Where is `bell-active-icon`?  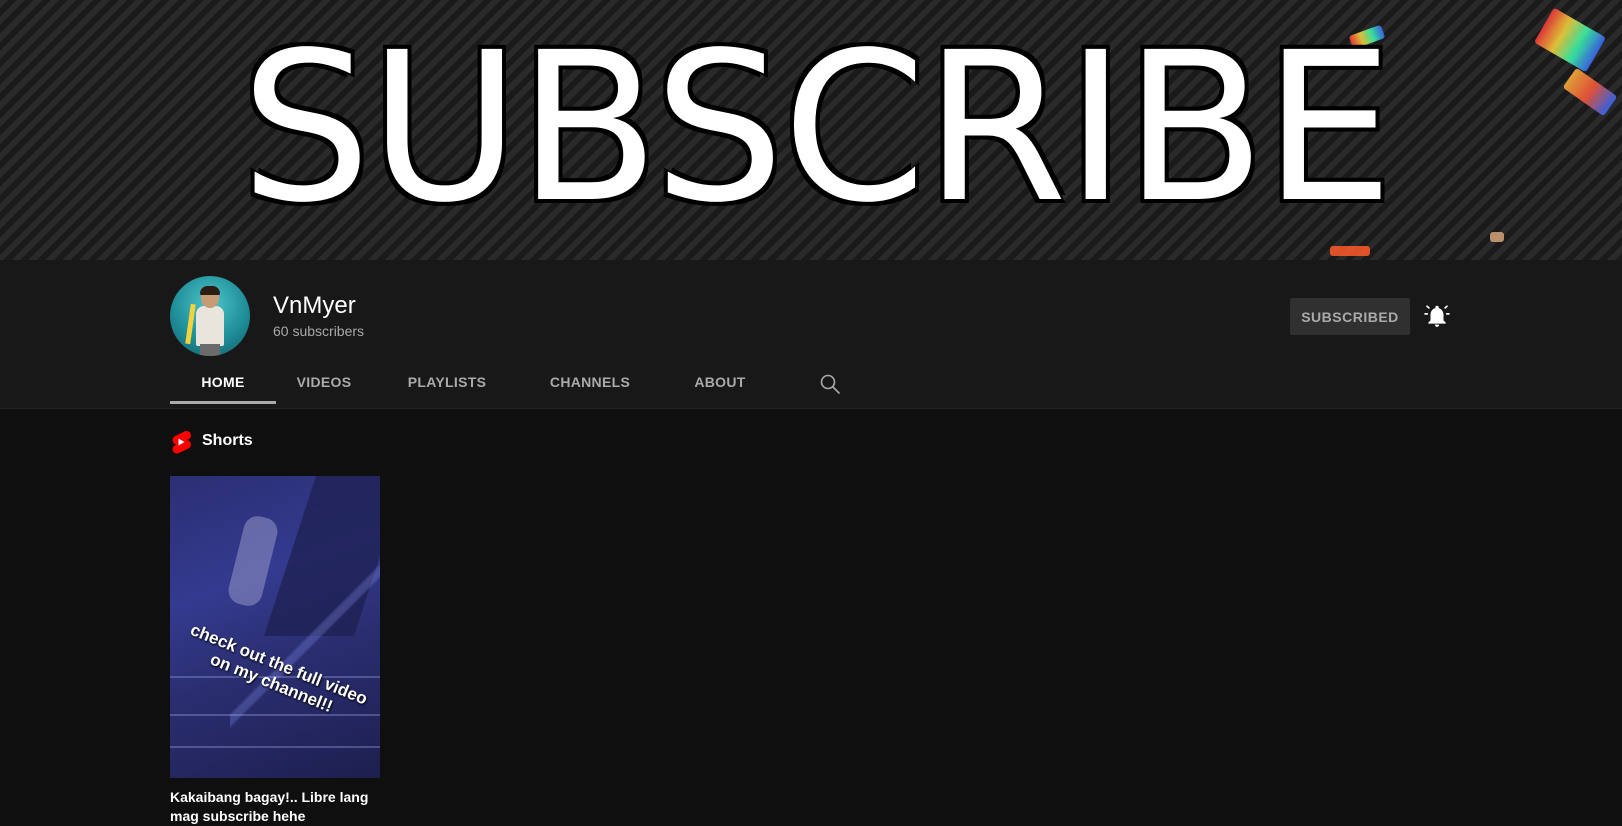 bell-active-icon is located at coordinates (1437, 316).